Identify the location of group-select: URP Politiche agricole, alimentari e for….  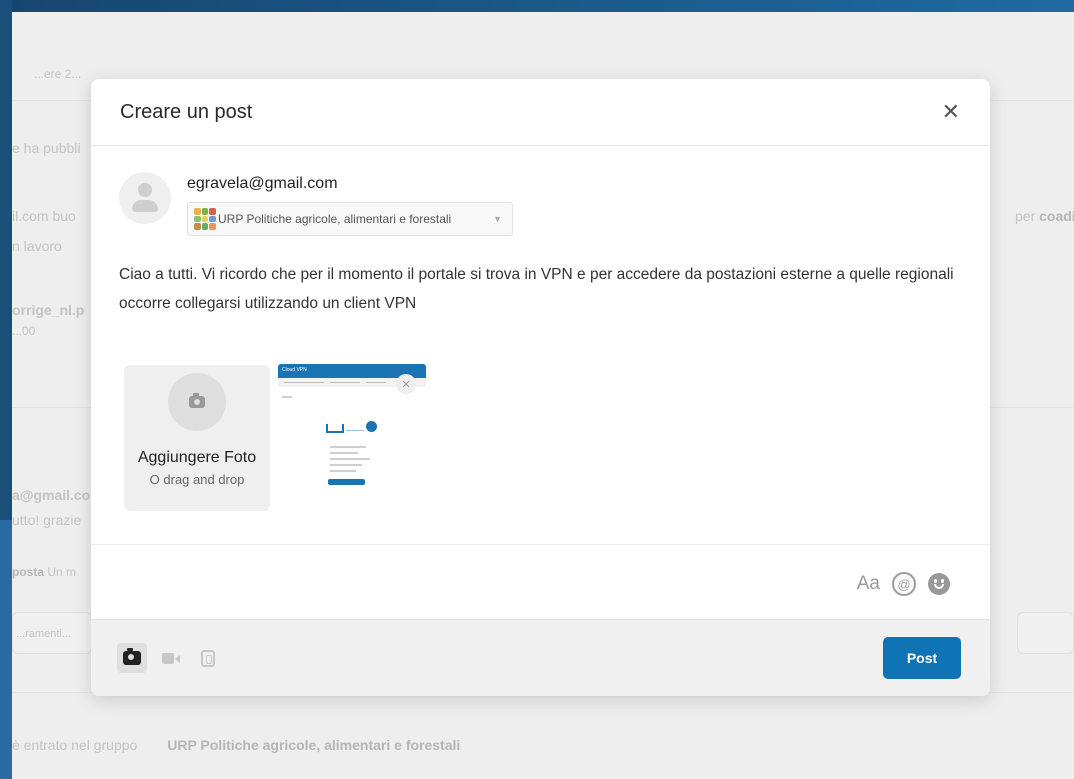
(350, 219).